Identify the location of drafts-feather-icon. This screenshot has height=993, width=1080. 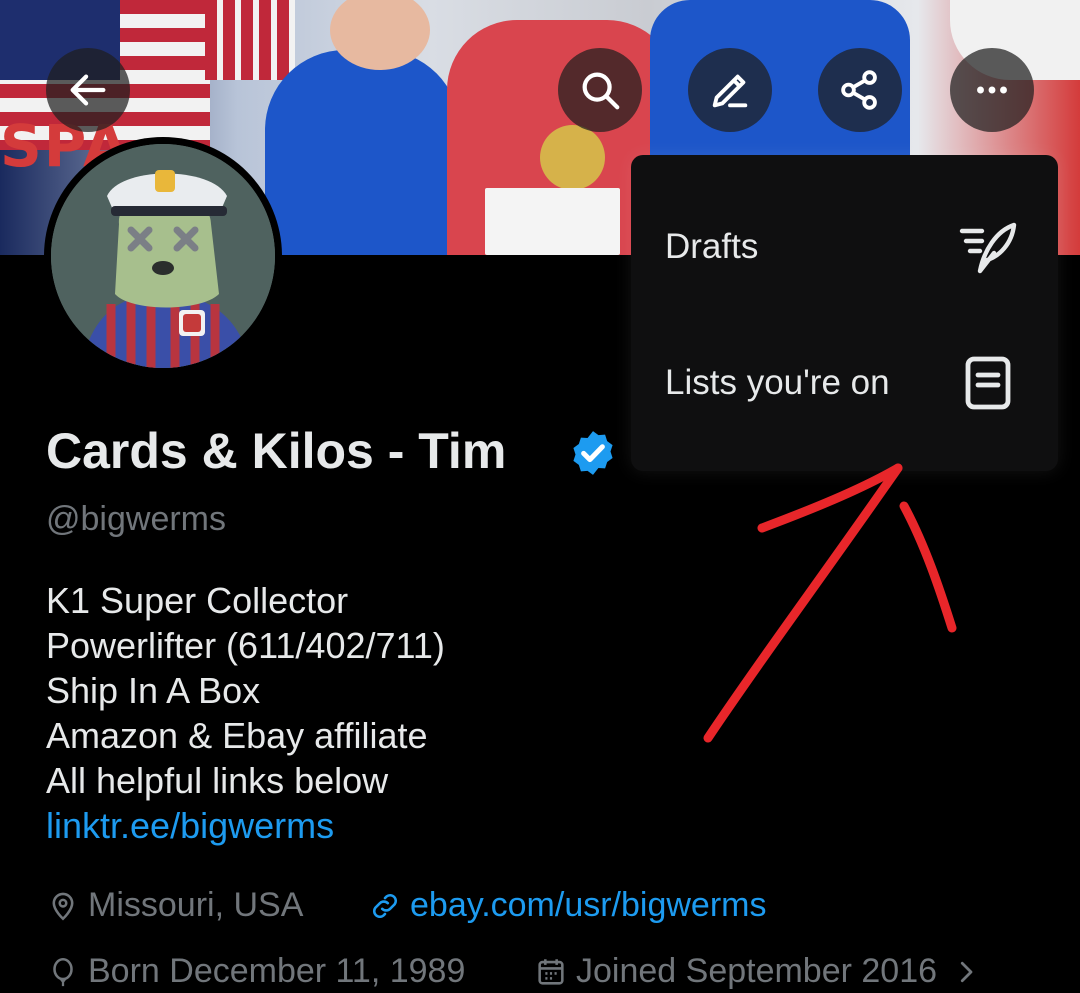
(988, 248).